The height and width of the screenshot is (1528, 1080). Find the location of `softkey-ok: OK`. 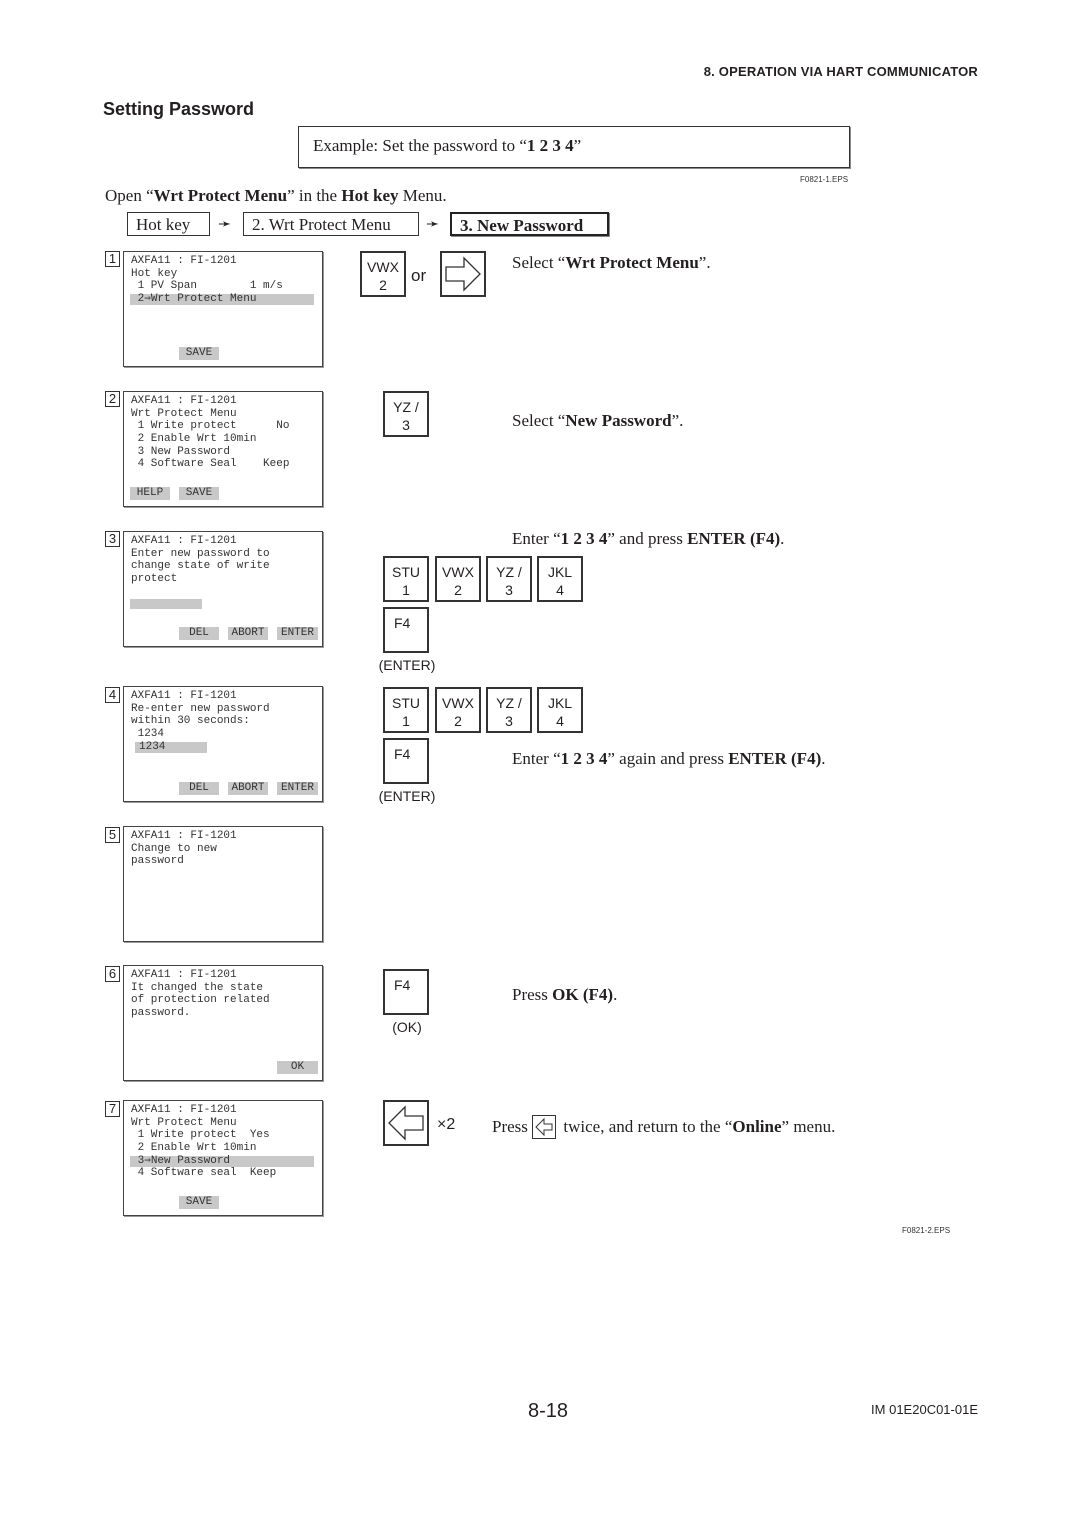

softkey-ok: OK is located at coordinates (297, 1067).